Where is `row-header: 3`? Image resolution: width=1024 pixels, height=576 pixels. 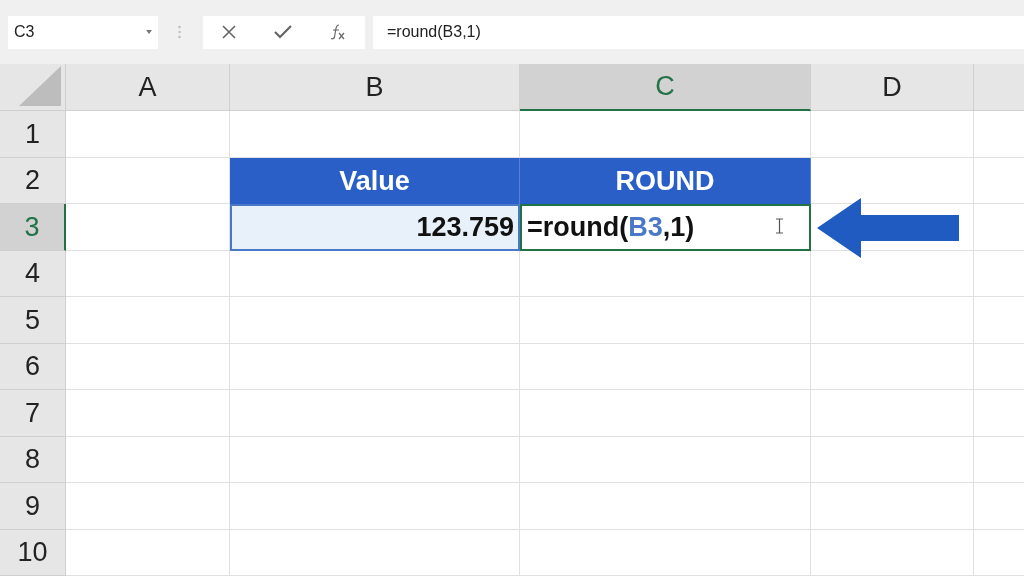
row-header: 3 is located at coordinates (33, 227).